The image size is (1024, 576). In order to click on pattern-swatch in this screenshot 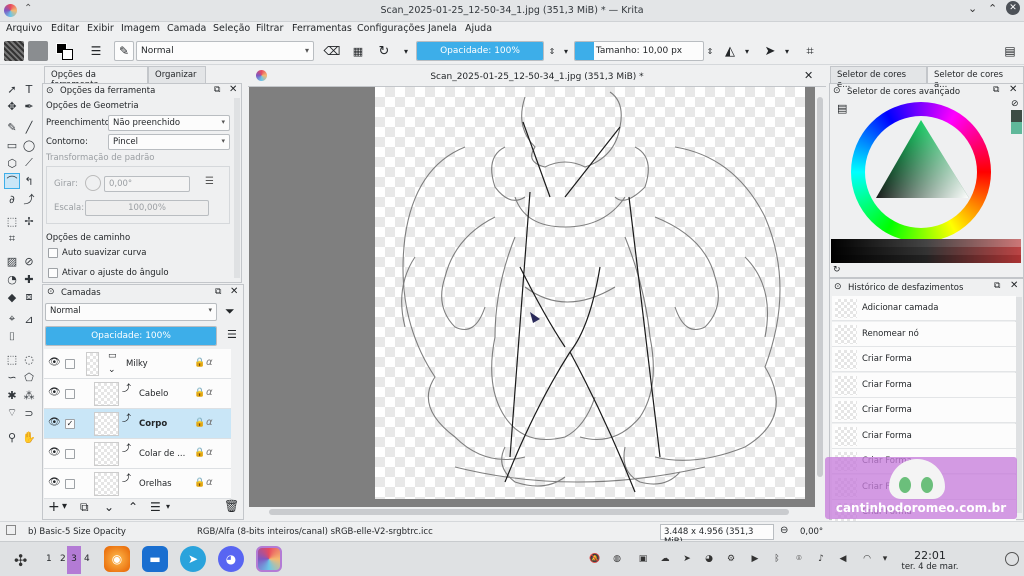, I will do `click(14, 51)`.